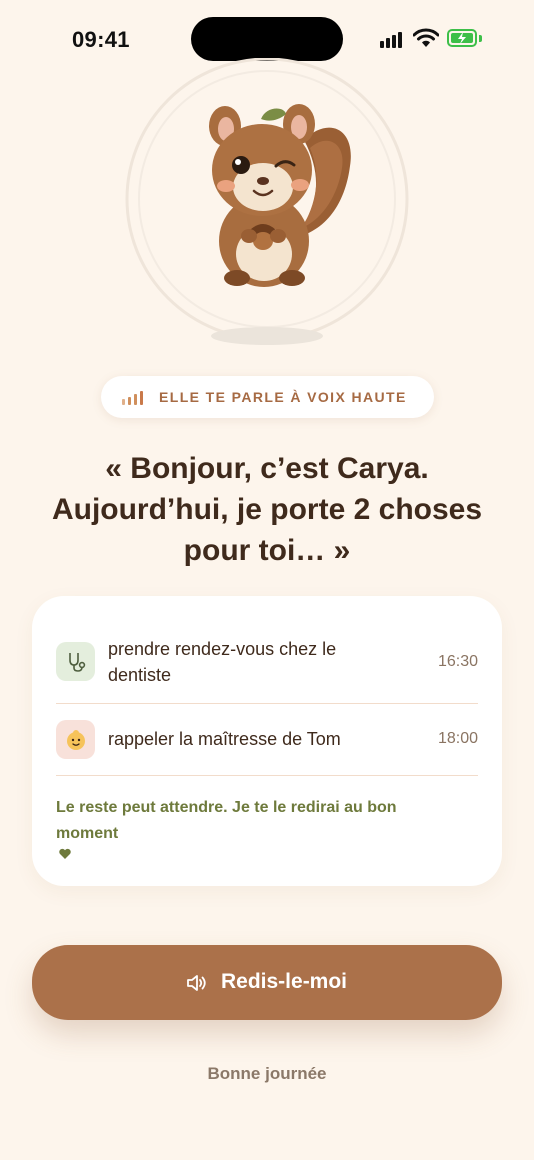 This screenshot has width=534, height=1160. I want to click on battery-icon, so click(462, 38).